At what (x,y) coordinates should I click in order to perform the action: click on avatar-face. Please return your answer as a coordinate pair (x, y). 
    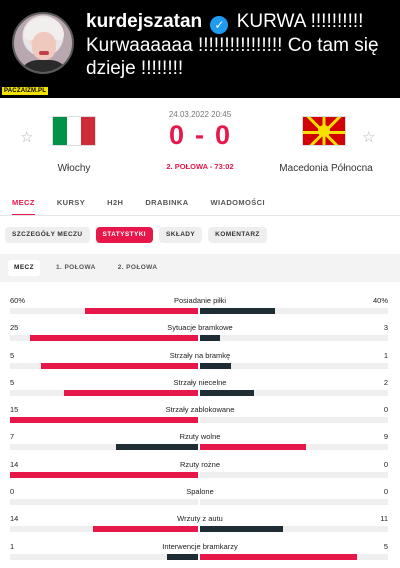
    Looking at the image, I should click on (44, 46).